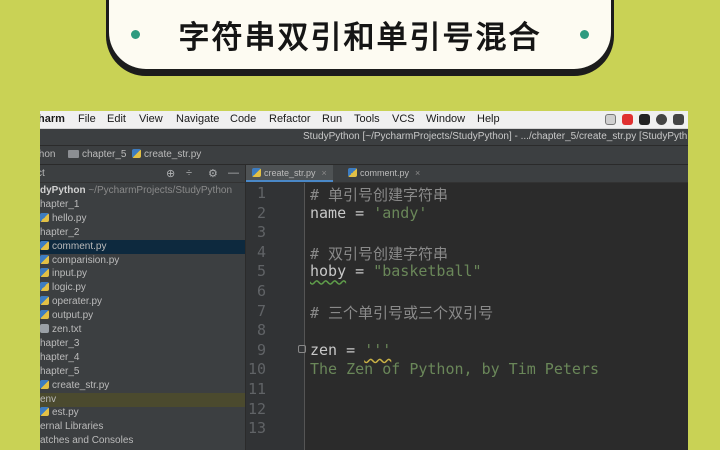 The image size is (720, 450). What do you see at coordinates (142, 261) in the screenshot?
I see `tree-item: comparision.py` at bounding box center [142, 261].